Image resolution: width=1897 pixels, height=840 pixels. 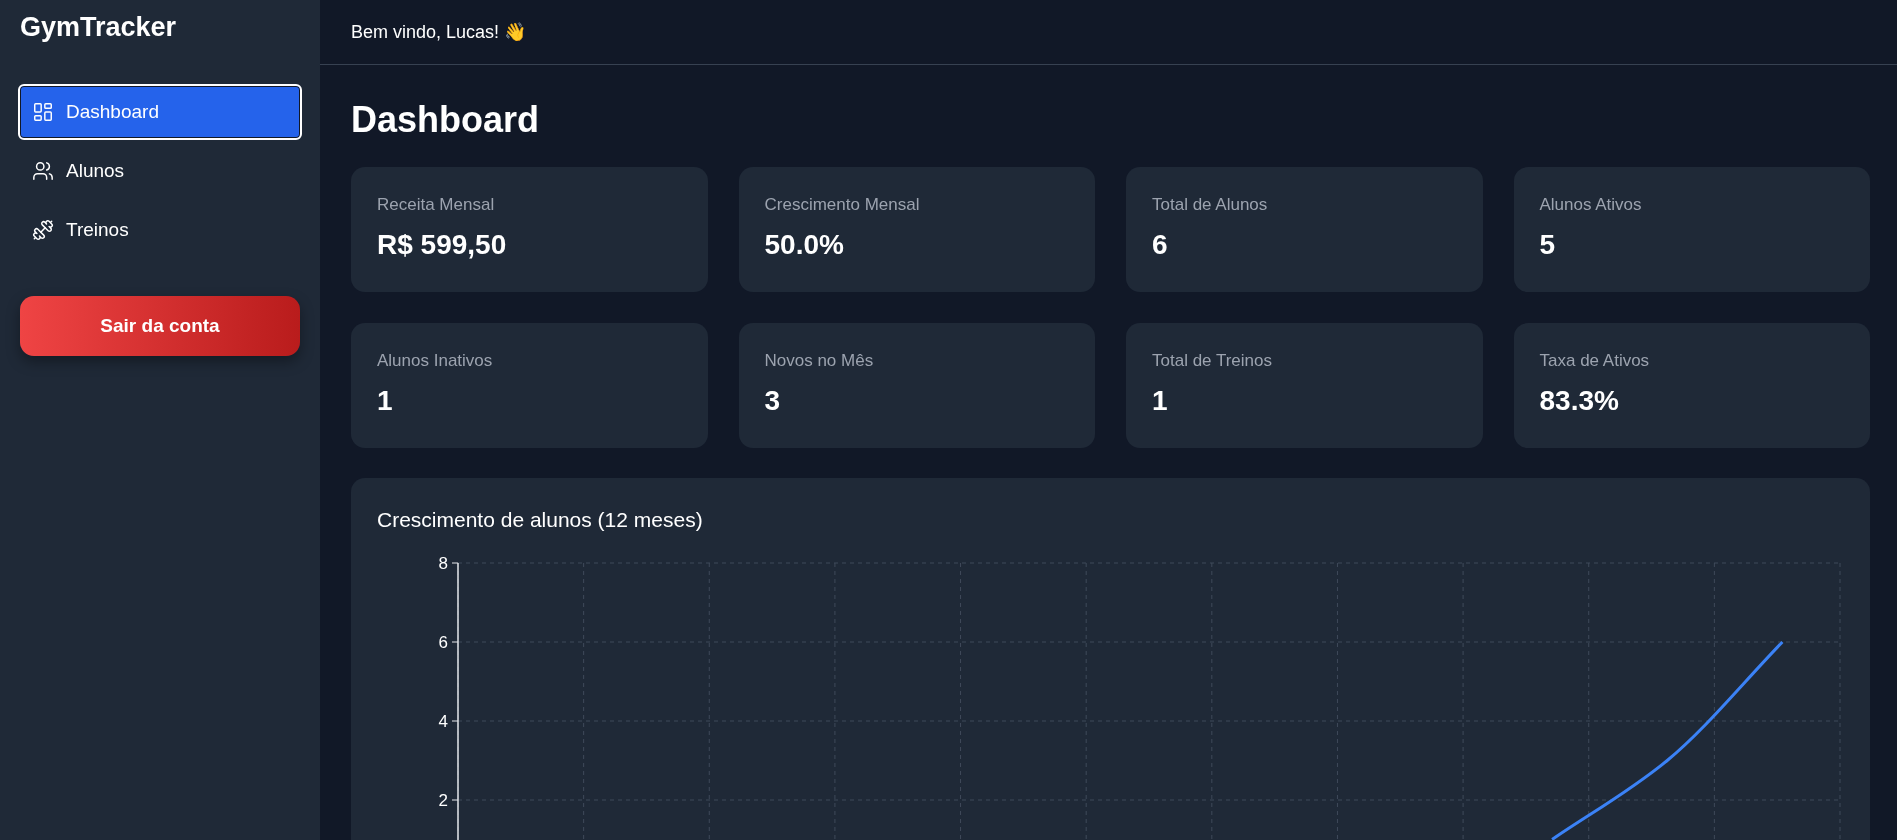 What do you see at coordinates (435, 361) in the screenshot?
I see `stat-label: Alunos Inativos` at bounding box center [435, 361].